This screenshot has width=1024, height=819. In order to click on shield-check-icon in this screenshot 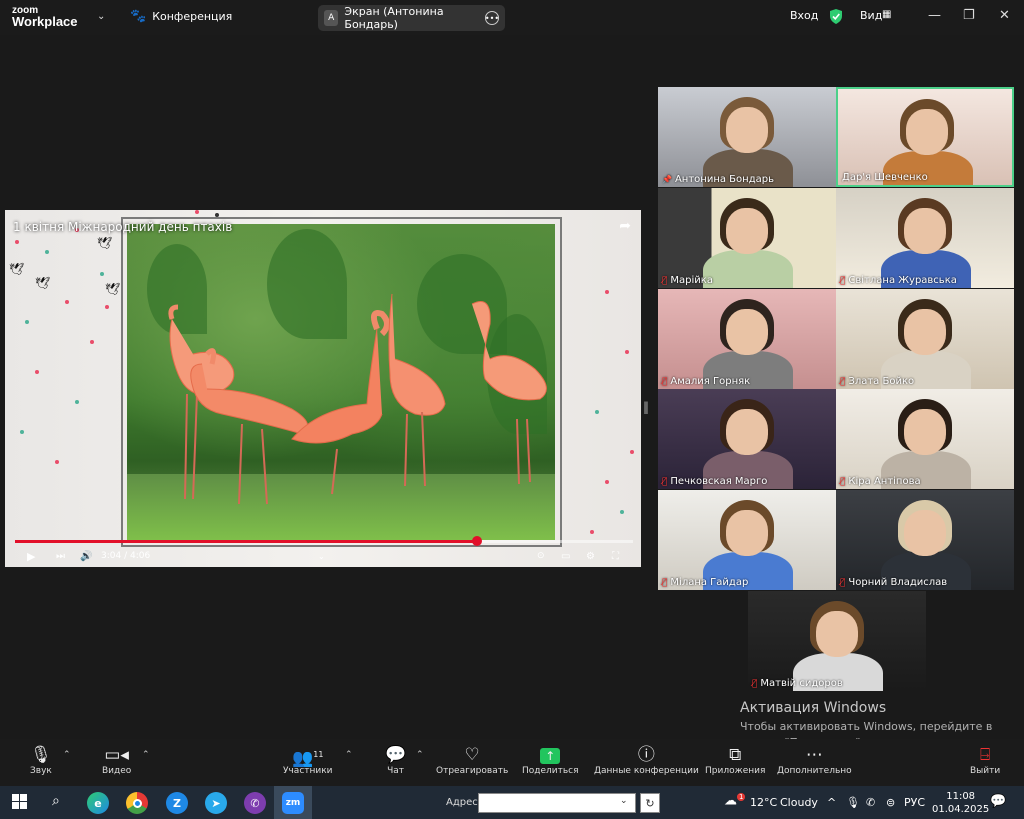, I will do `click(836, 18)`.